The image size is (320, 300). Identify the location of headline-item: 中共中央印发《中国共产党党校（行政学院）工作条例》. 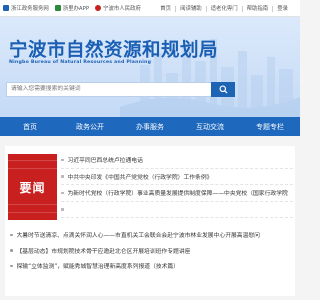
(177, 177).